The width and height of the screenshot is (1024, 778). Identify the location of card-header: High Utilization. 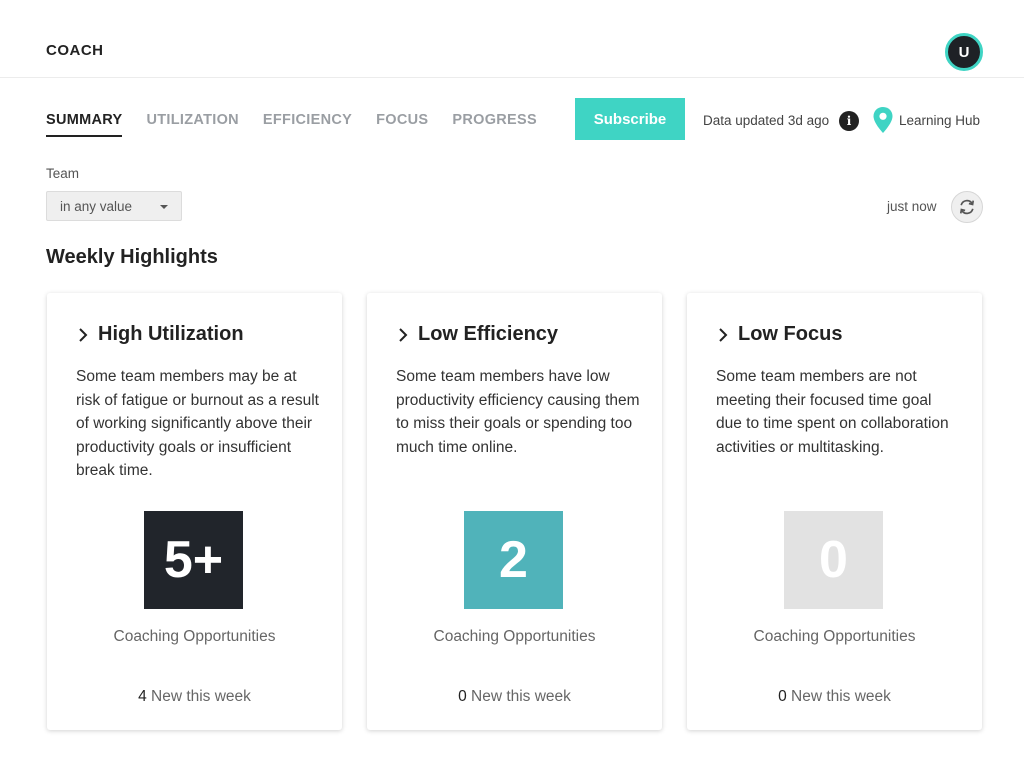
(160, 334).